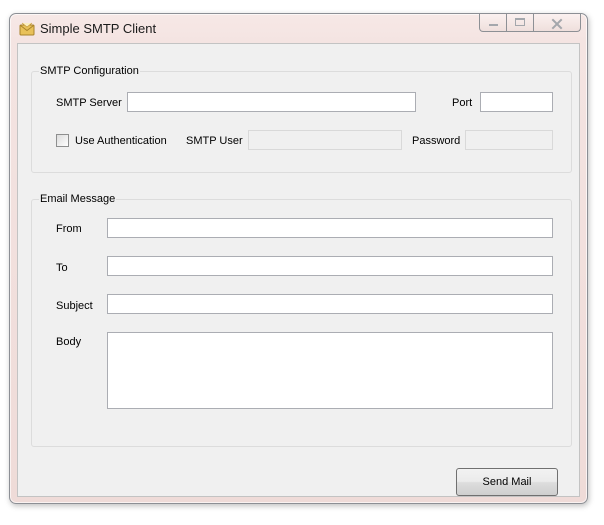  Describe the element at coordinates (325, 140) in the screenshot. I see `smtp-user-input` at that location.